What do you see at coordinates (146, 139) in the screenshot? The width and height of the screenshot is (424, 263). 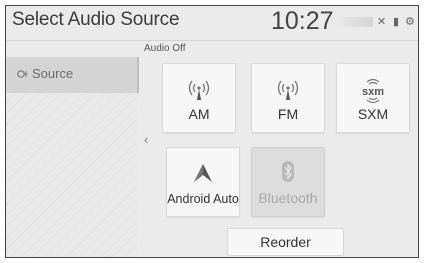 I see `chevron-left-icon: ‹` at bounding box center [146, 139].